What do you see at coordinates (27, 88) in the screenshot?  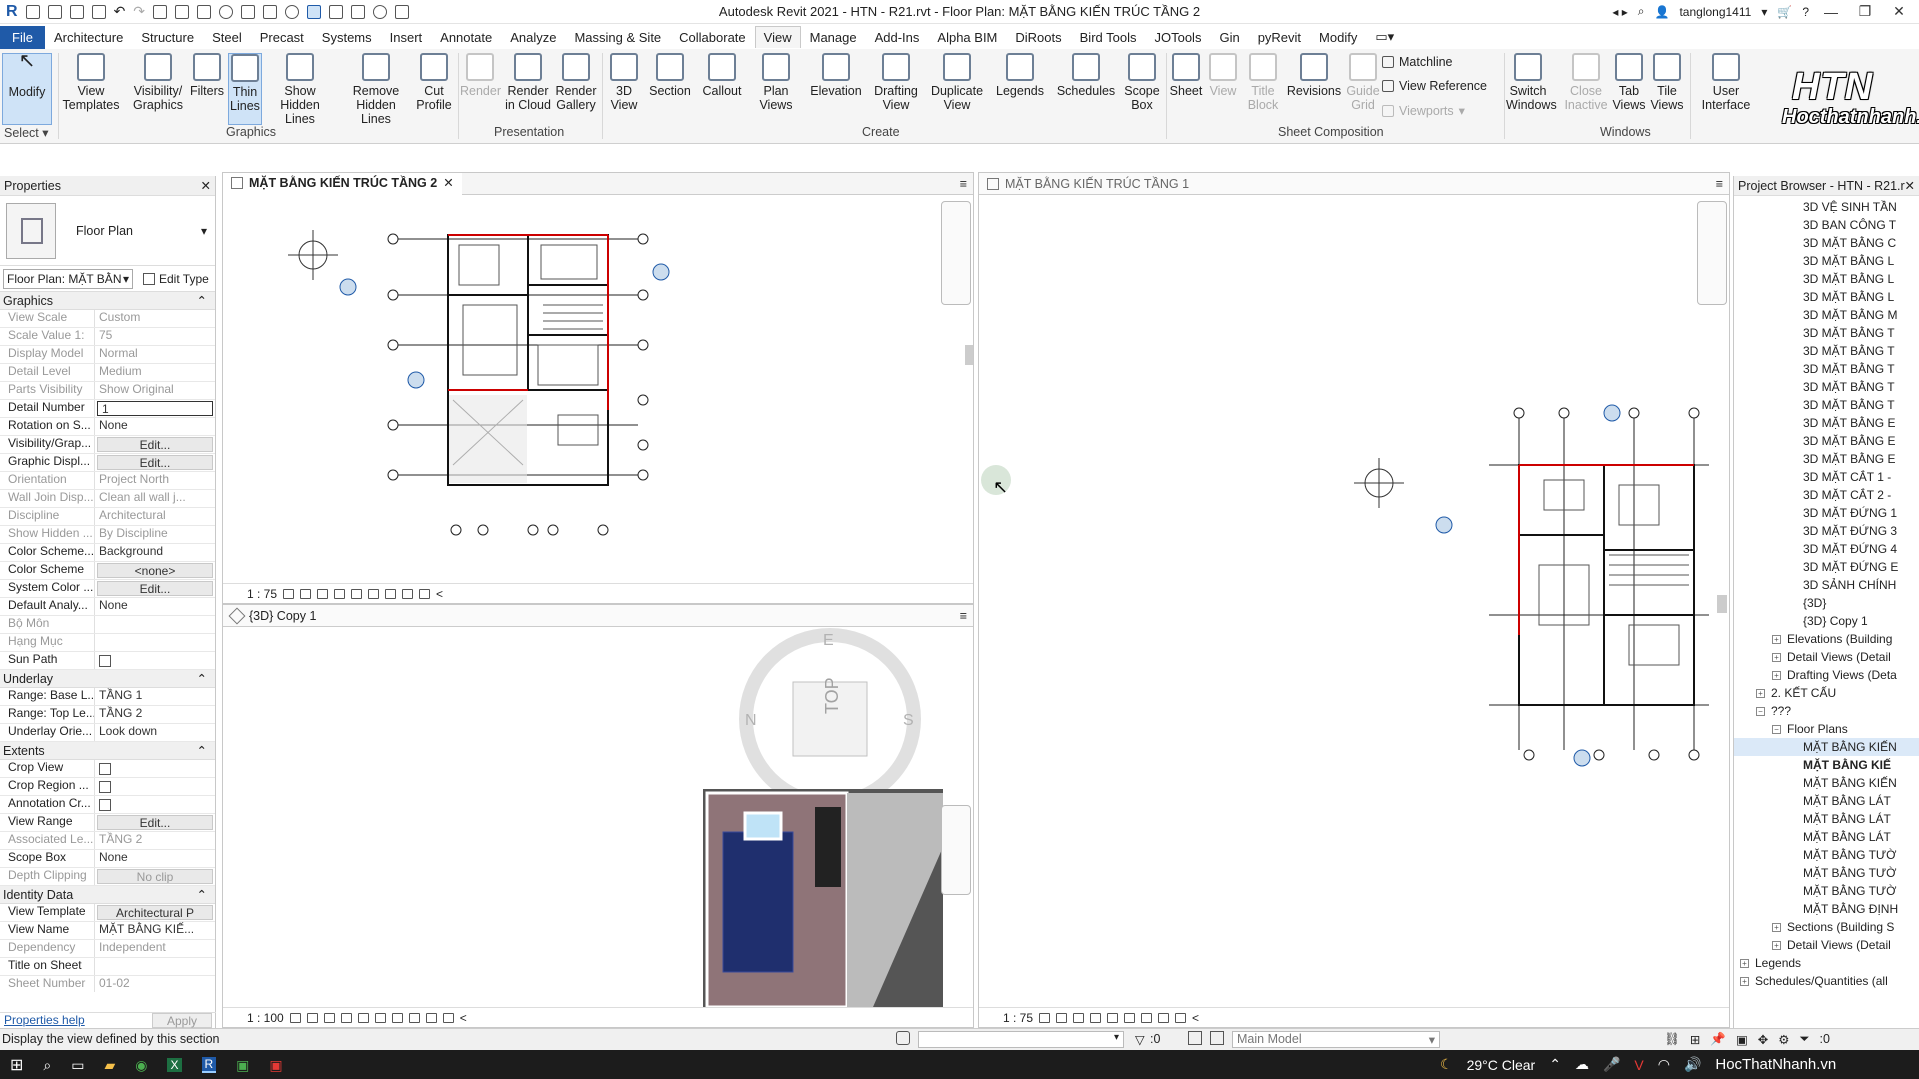 I see `modify-button: ↖ Modify` at bounding box center [27, 88].